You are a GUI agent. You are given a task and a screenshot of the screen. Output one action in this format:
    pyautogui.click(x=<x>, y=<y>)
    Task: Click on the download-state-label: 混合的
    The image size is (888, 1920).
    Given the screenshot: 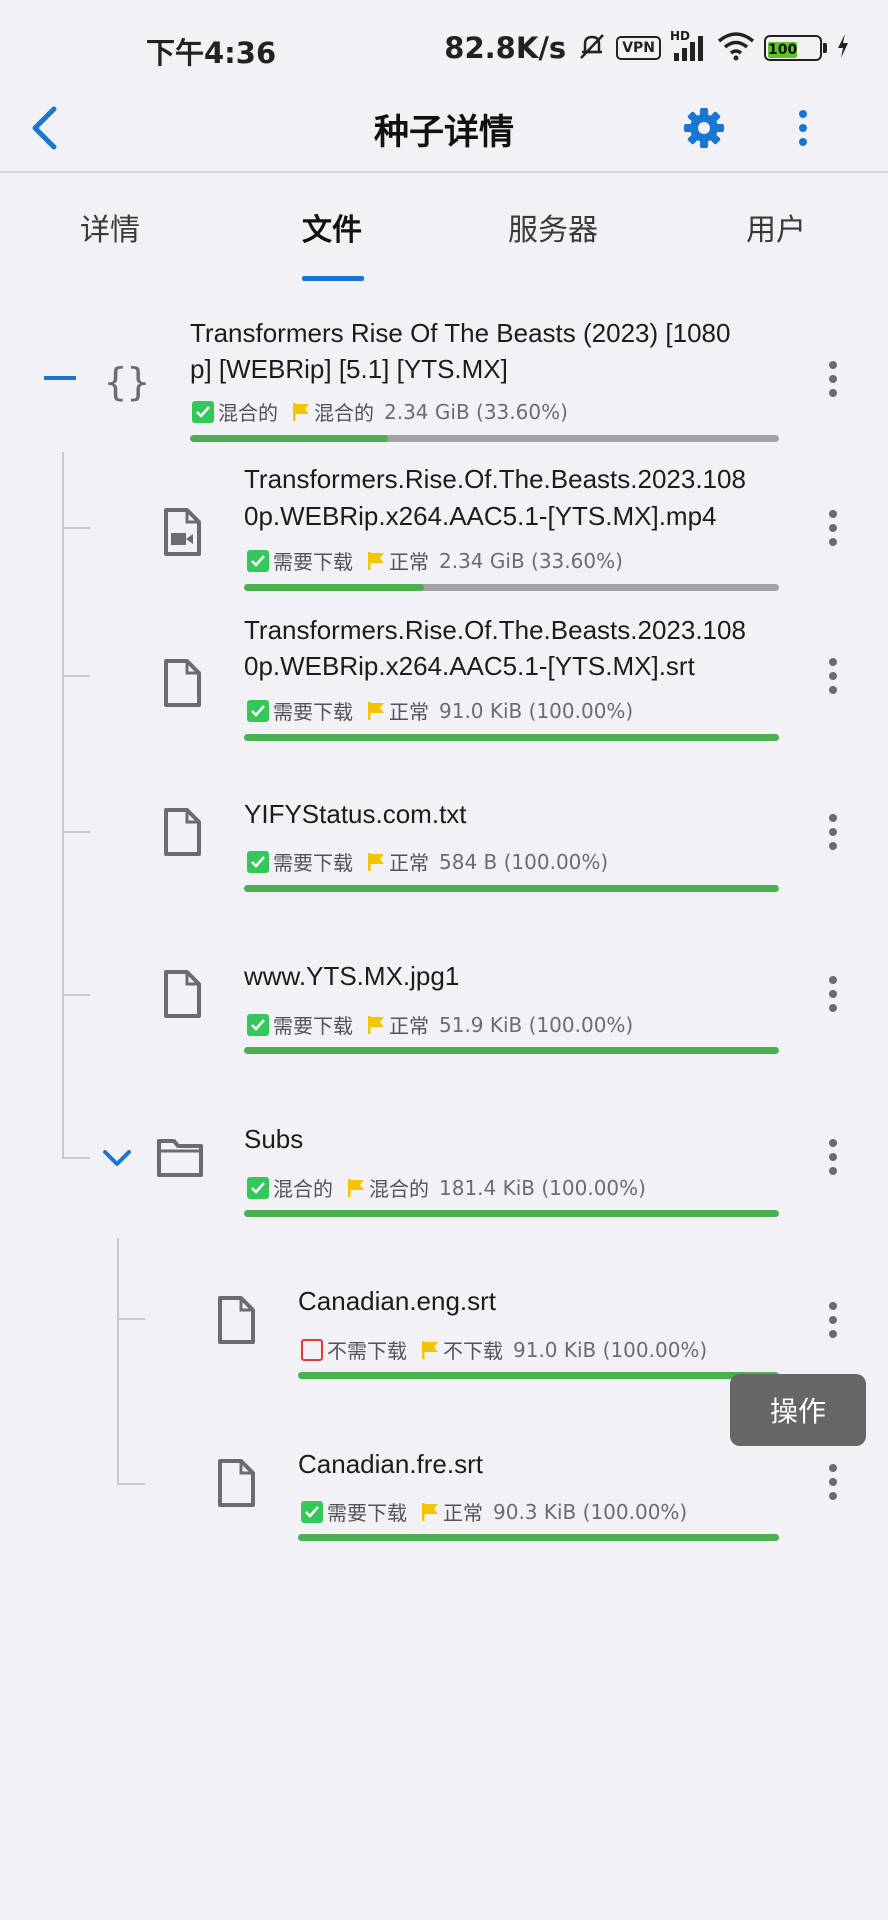 What is the action you would take?
    pyautogui.click(x=303, y=1189)
    